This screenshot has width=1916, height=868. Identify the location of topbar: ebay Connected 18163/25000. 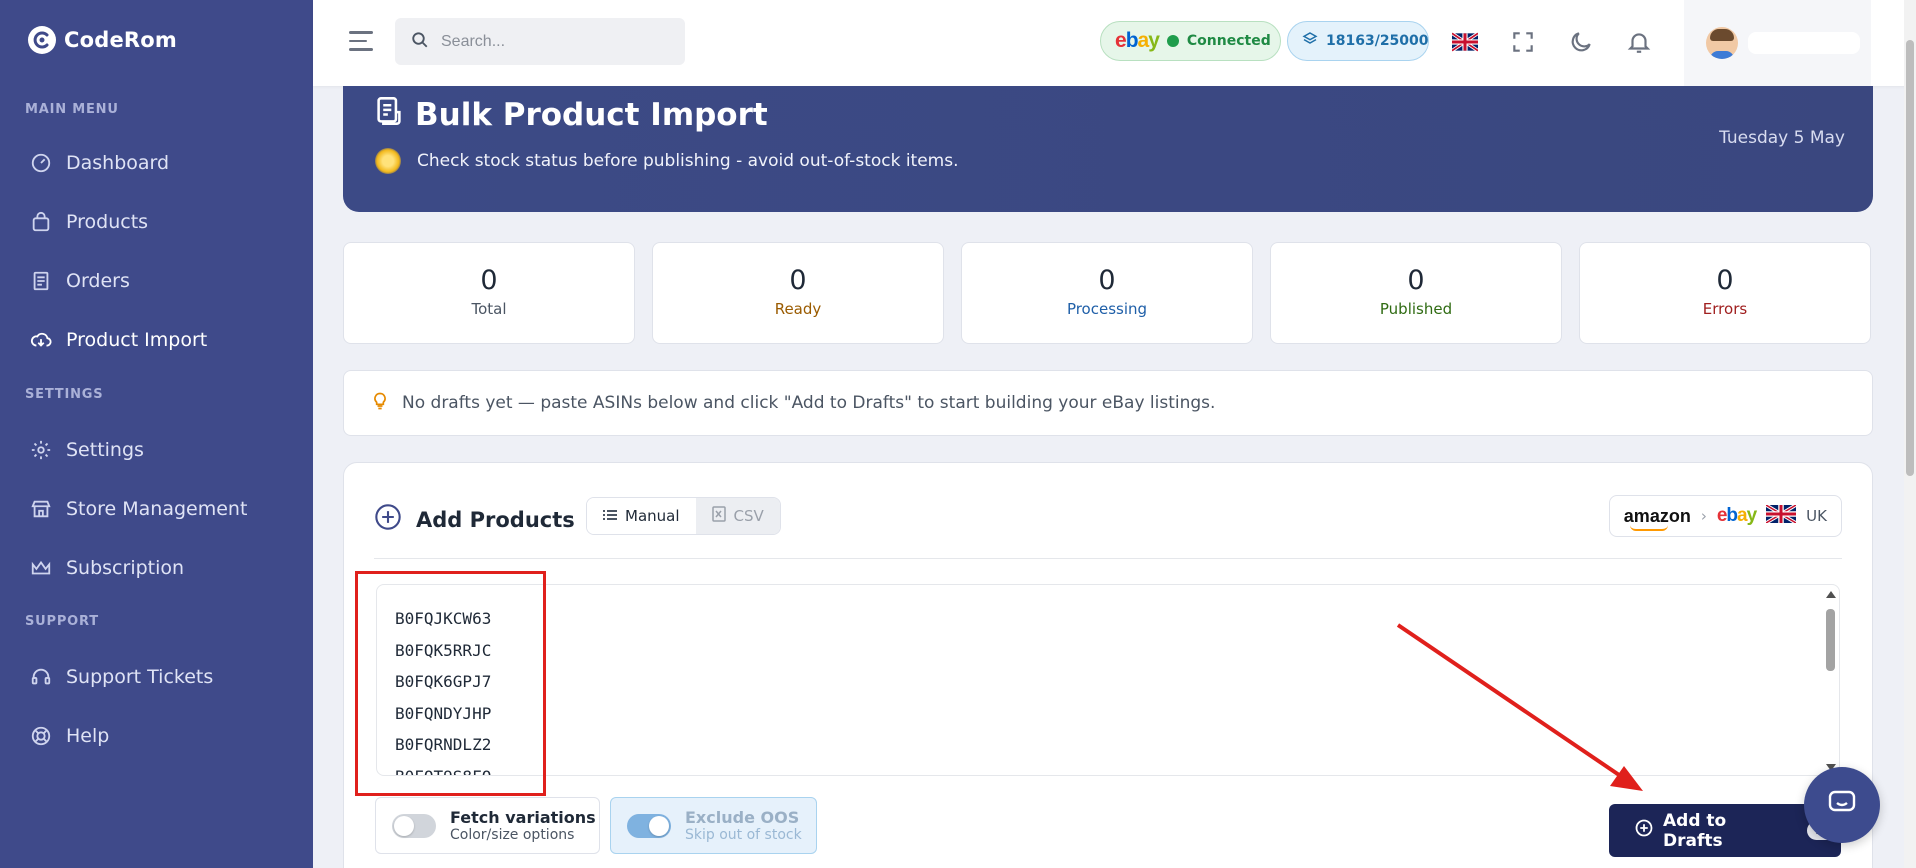
(1114, 43).